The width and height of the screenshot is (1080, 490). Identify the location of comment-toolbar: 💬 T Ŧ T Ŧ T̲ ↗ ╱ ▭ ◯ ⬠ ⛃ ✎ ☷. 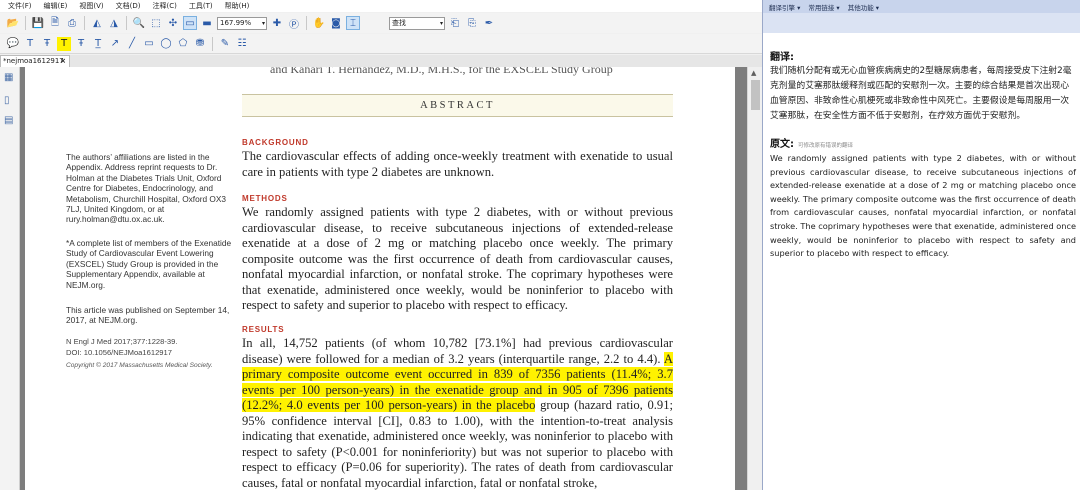
(381, 44).